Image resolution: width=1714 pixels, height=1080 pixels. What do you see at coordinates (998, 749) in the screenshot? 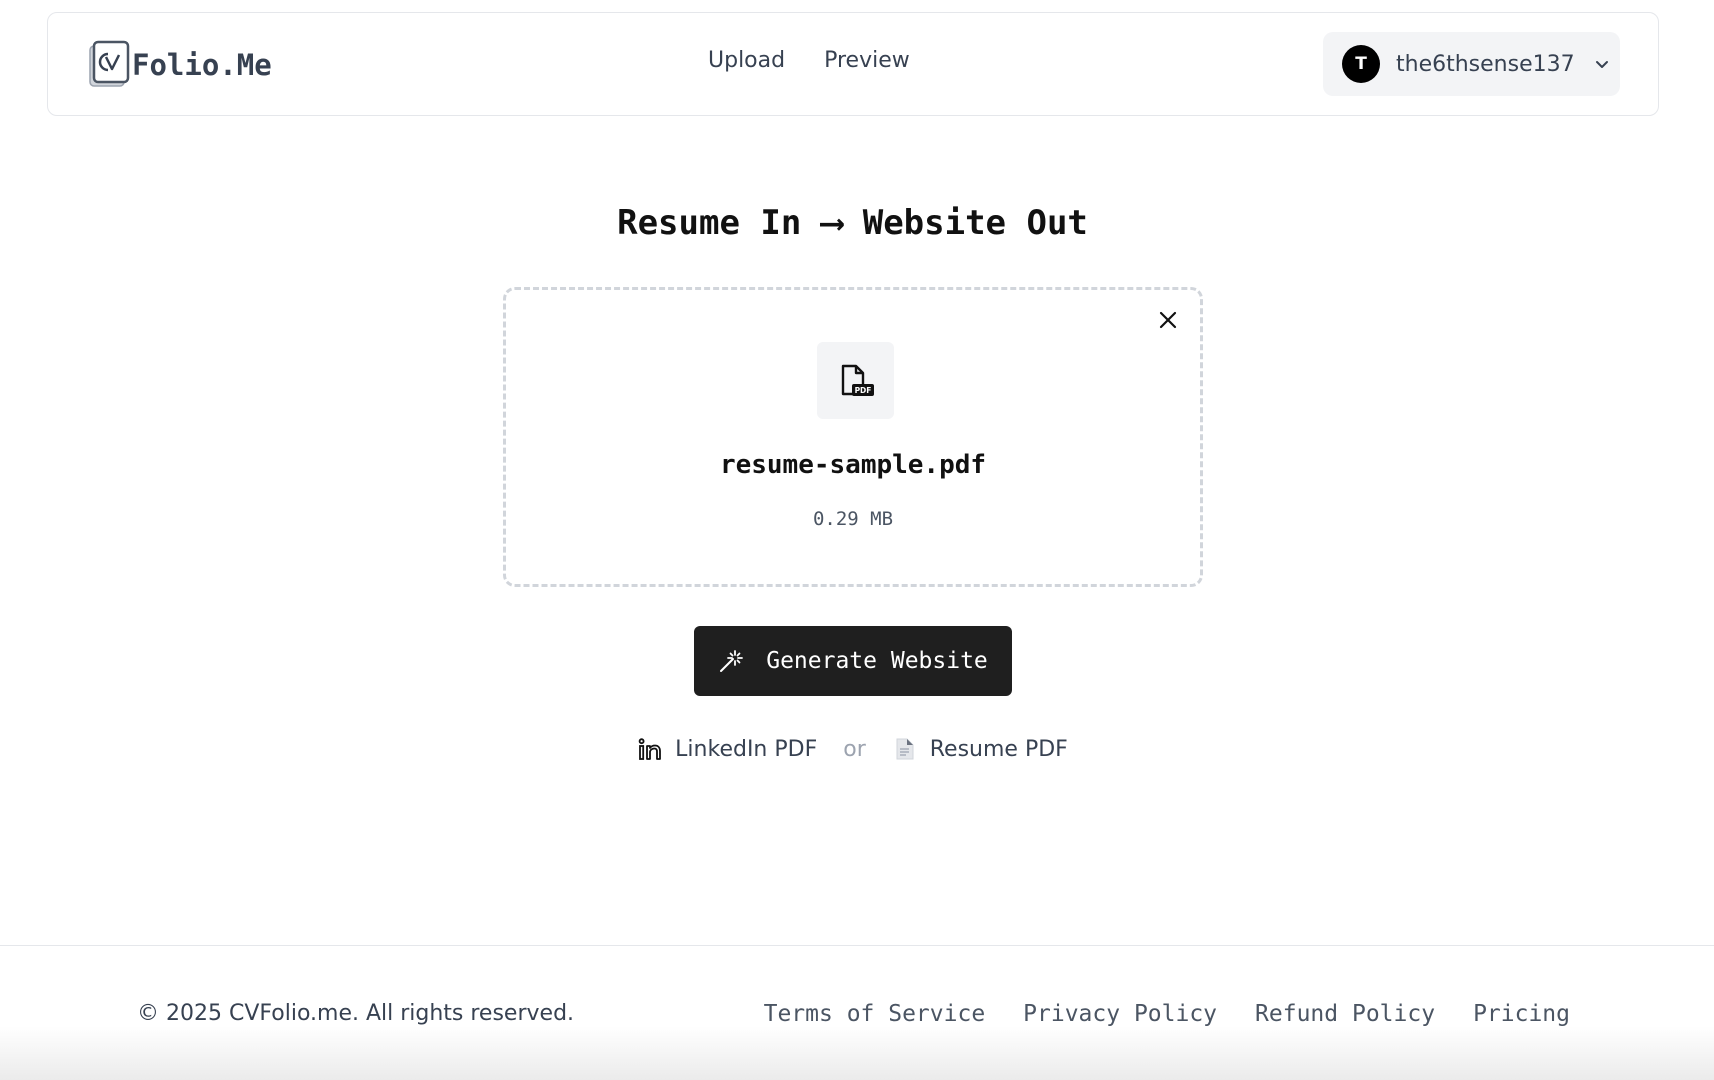
I see `resume-pdf-label: Resume PDF` at bounding box center [998, 749].